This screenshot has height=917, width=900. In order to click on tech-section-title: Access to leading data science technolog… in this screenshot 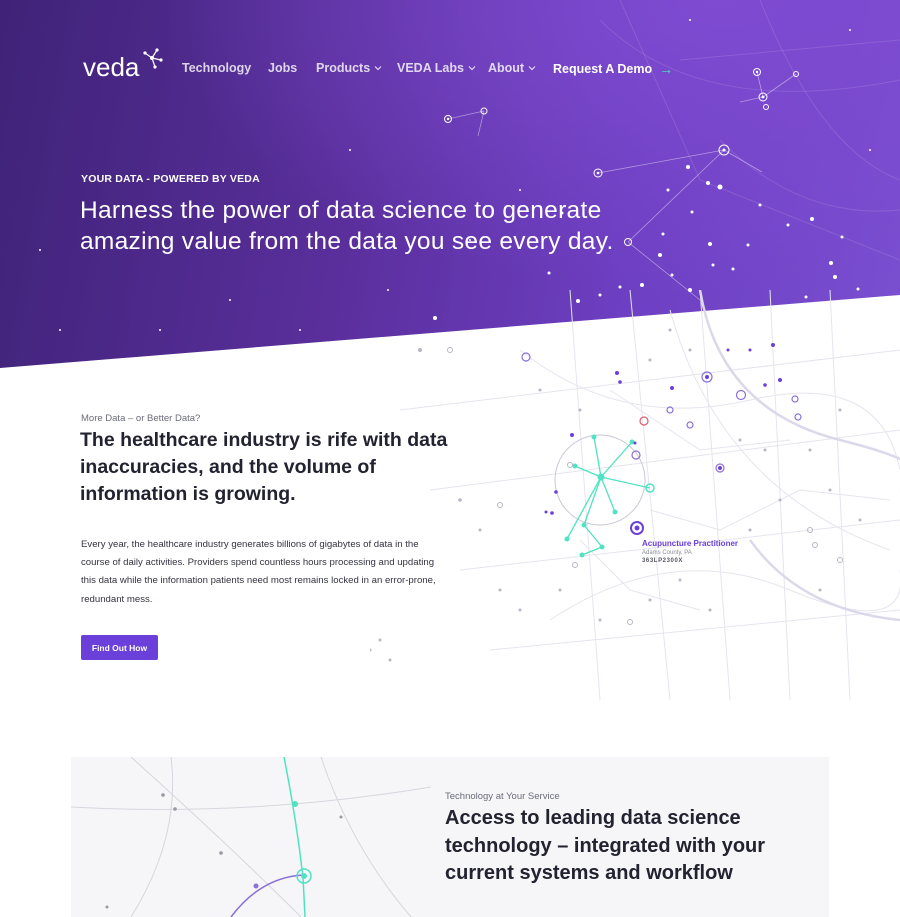, I will do `click(605, 845)`.